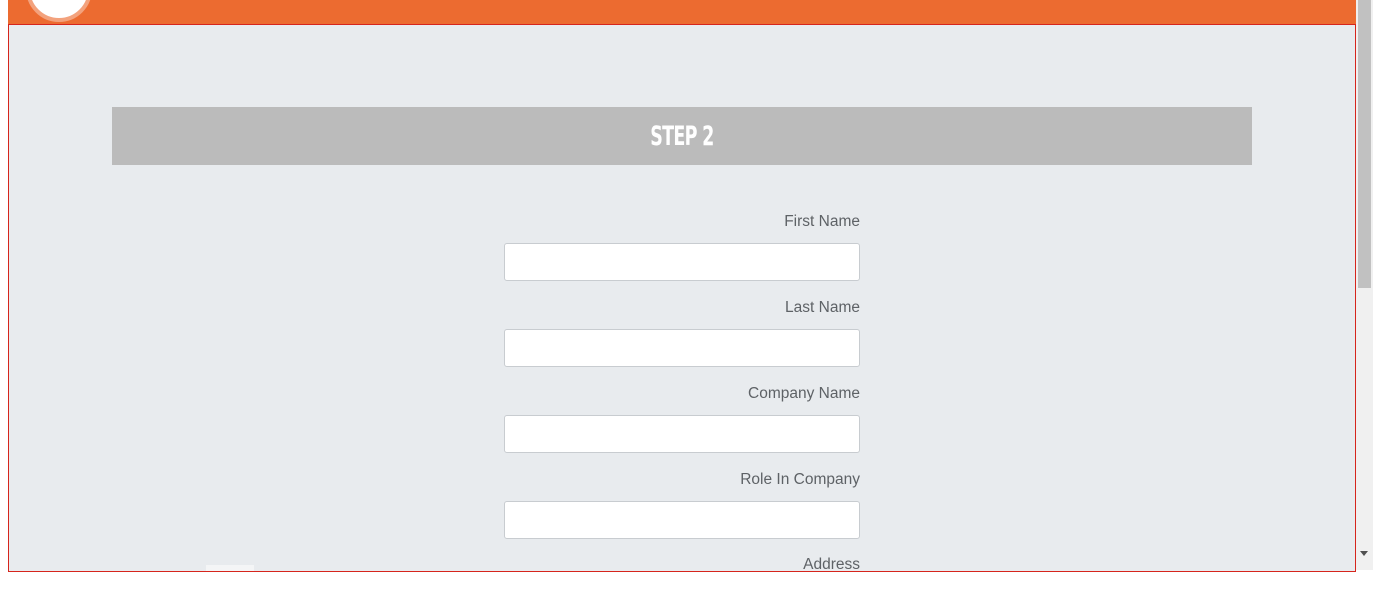 The image size is (1382, 597). Describe the element at coordinates (59, 11) in the screenshot. I see `logo-icon` at that location.